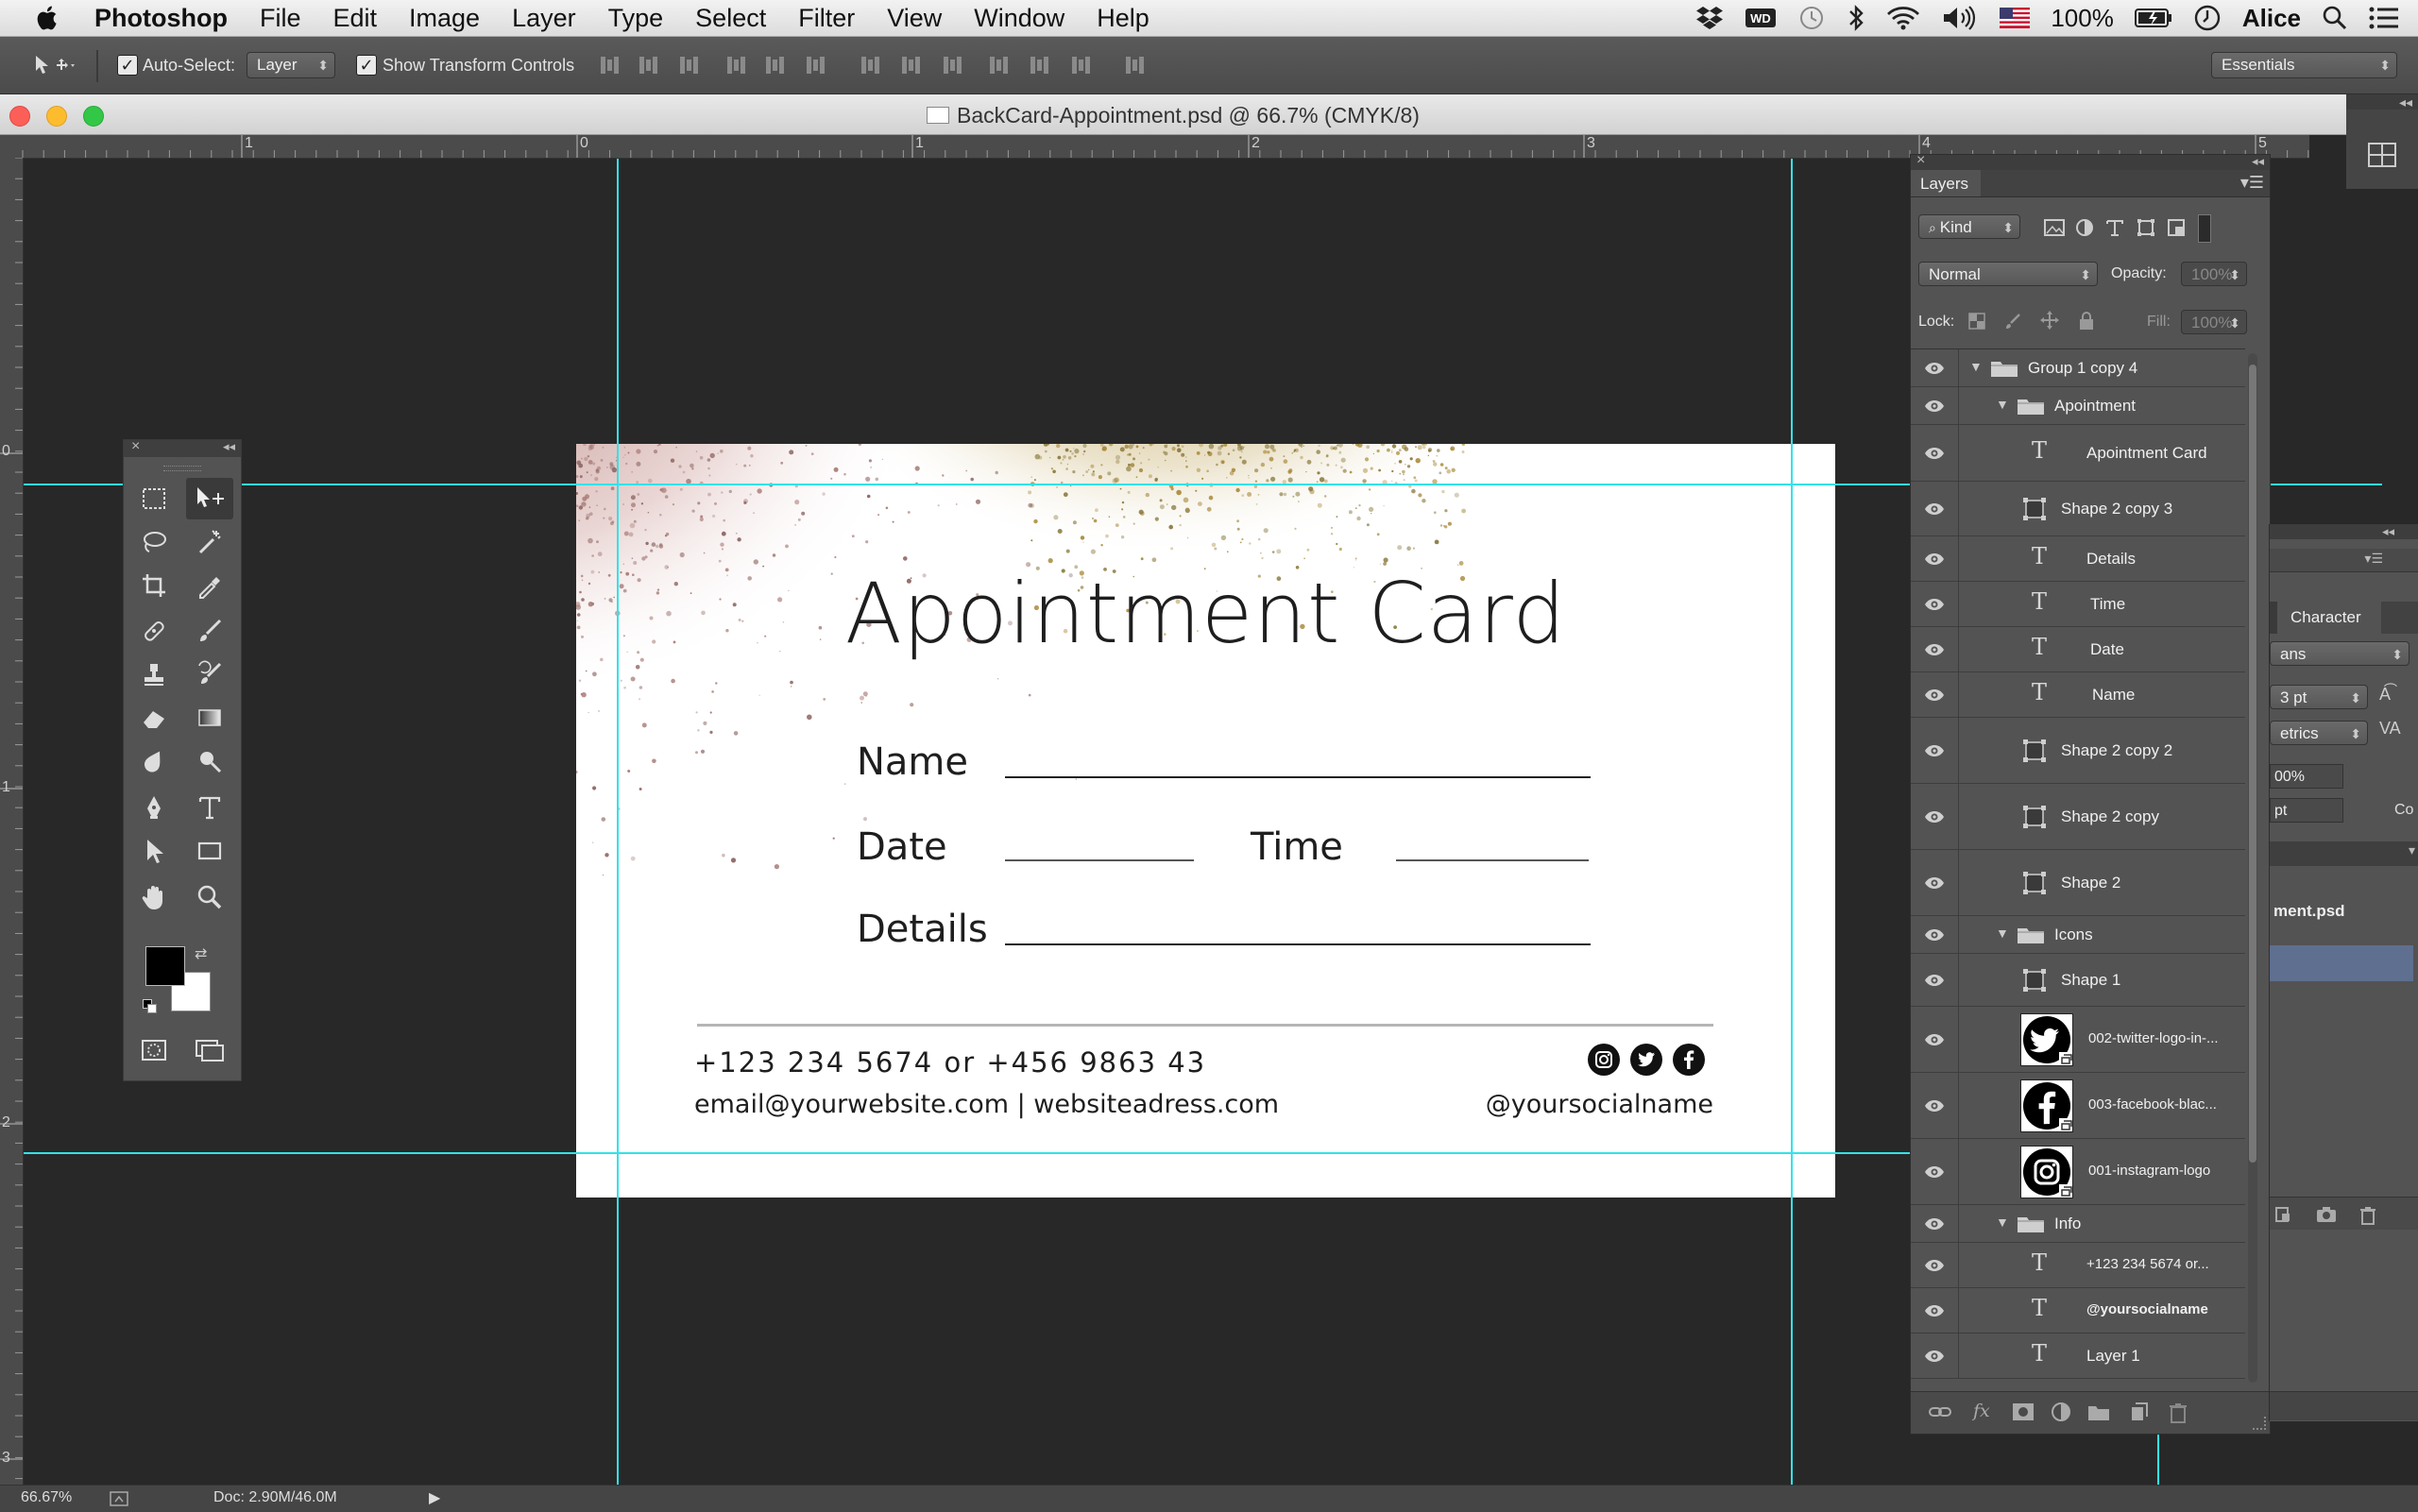 This screenshot has height=1512, width=2418. I want to click on filter-kind-dropdown: ⌕ Kind, so click(1969, 227).